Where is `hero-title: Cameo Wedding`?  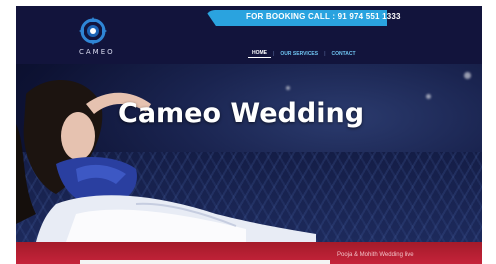
hero-title: Cameo Wedding is located at coordinates (241, 113).